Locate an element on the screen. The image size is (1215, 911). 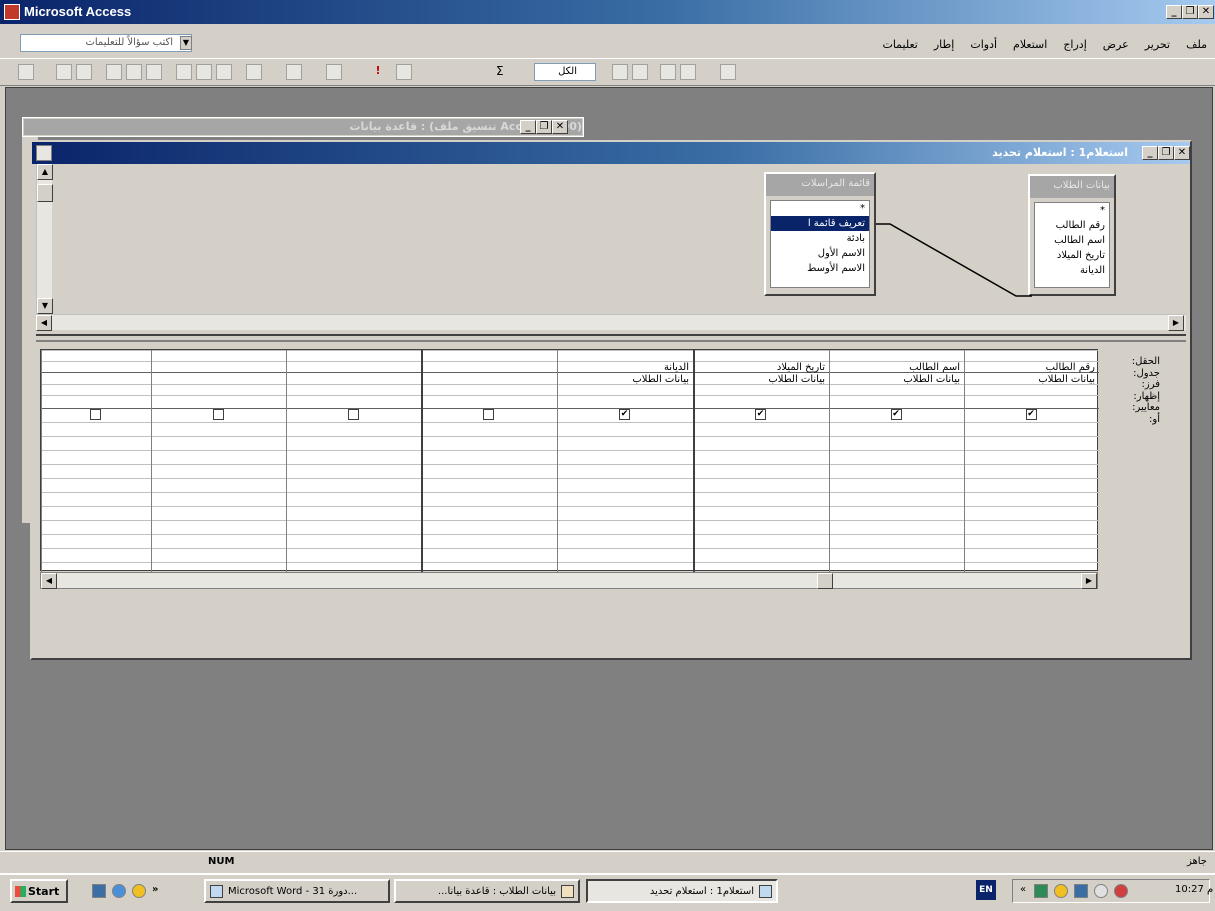
chevron-right-icon: » is located at coordinates (155, 889).